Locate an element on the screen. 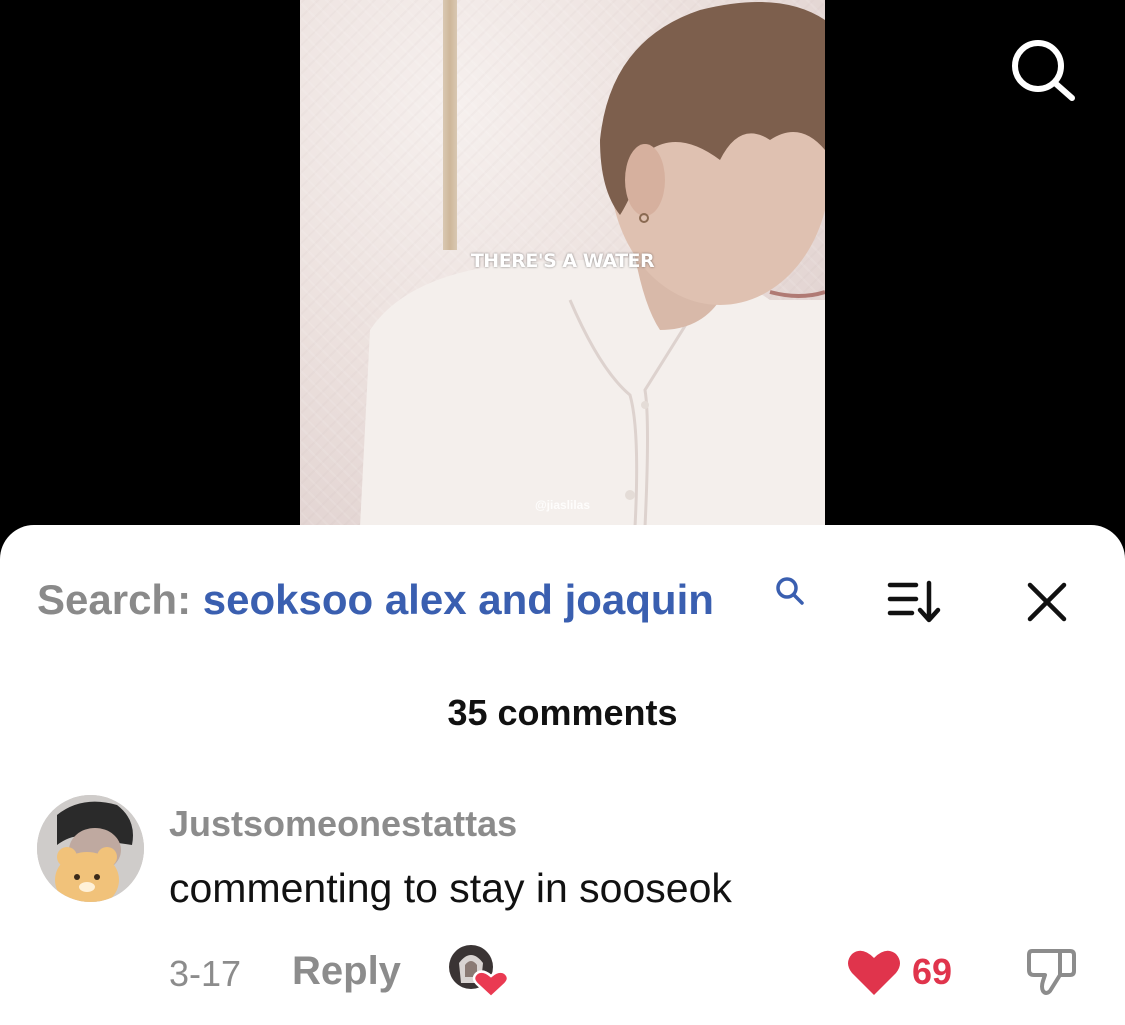 This screenshot has height=1025, width=1125. sort-button is located at coordinates (915, 602).